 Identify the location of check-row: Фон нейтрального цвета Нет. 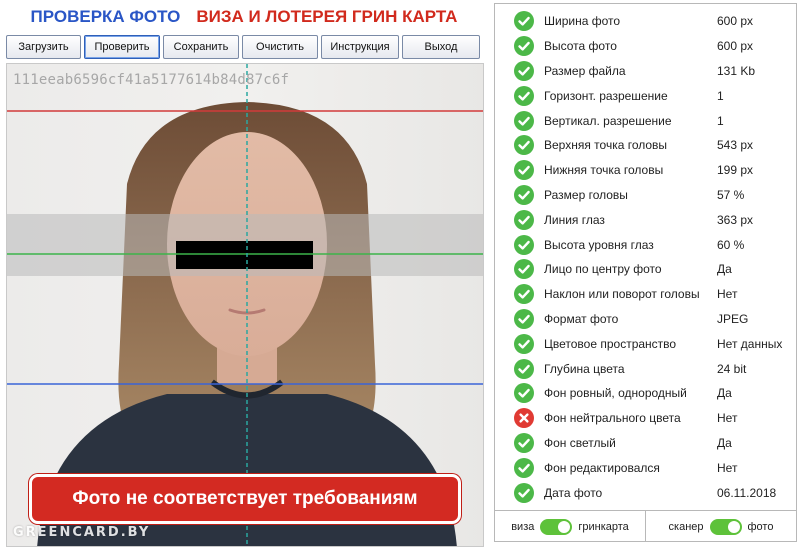
(645, 418).